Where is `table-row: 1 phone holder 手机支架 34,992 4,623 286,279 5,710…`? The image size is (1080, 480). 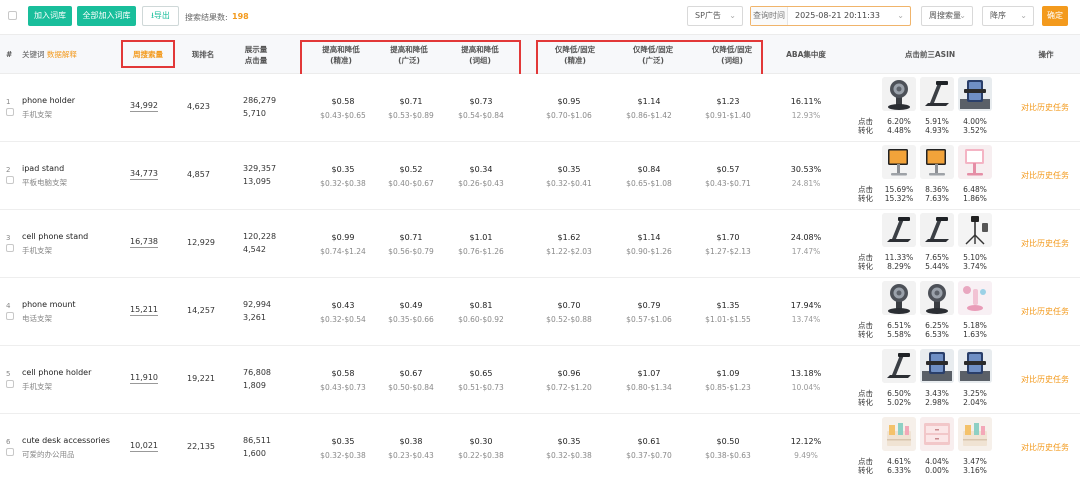
table-row: 1 phone holder 手机支架 34,992 4,623 286,279 5,710… is located at coordinates (540, 108).